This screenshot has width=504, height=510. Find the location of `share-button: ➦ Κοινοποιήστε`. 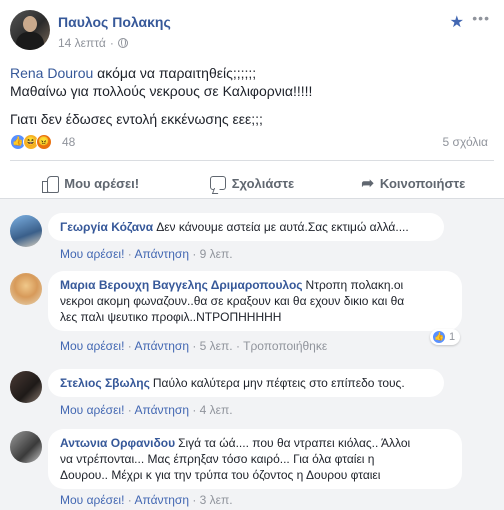

share-button: ➦ Κοινοποιήστε is located at coordinates (413, 183).